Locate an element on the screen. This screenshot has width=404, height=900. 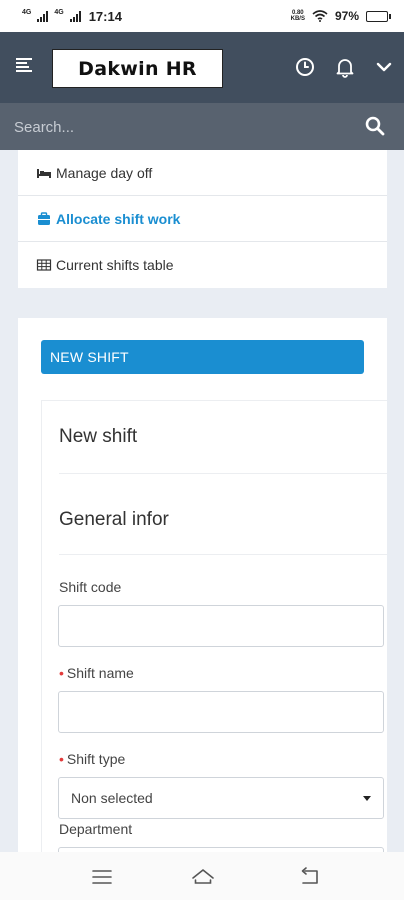
bell-icon is located at coordinates (345, 67).